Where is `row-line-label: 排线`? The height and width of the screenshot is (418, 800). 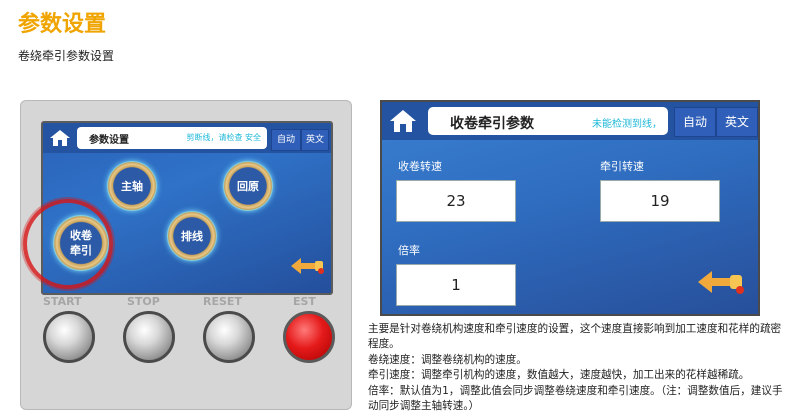
row-line-label: 排线 is located at coordinates (192, 236).